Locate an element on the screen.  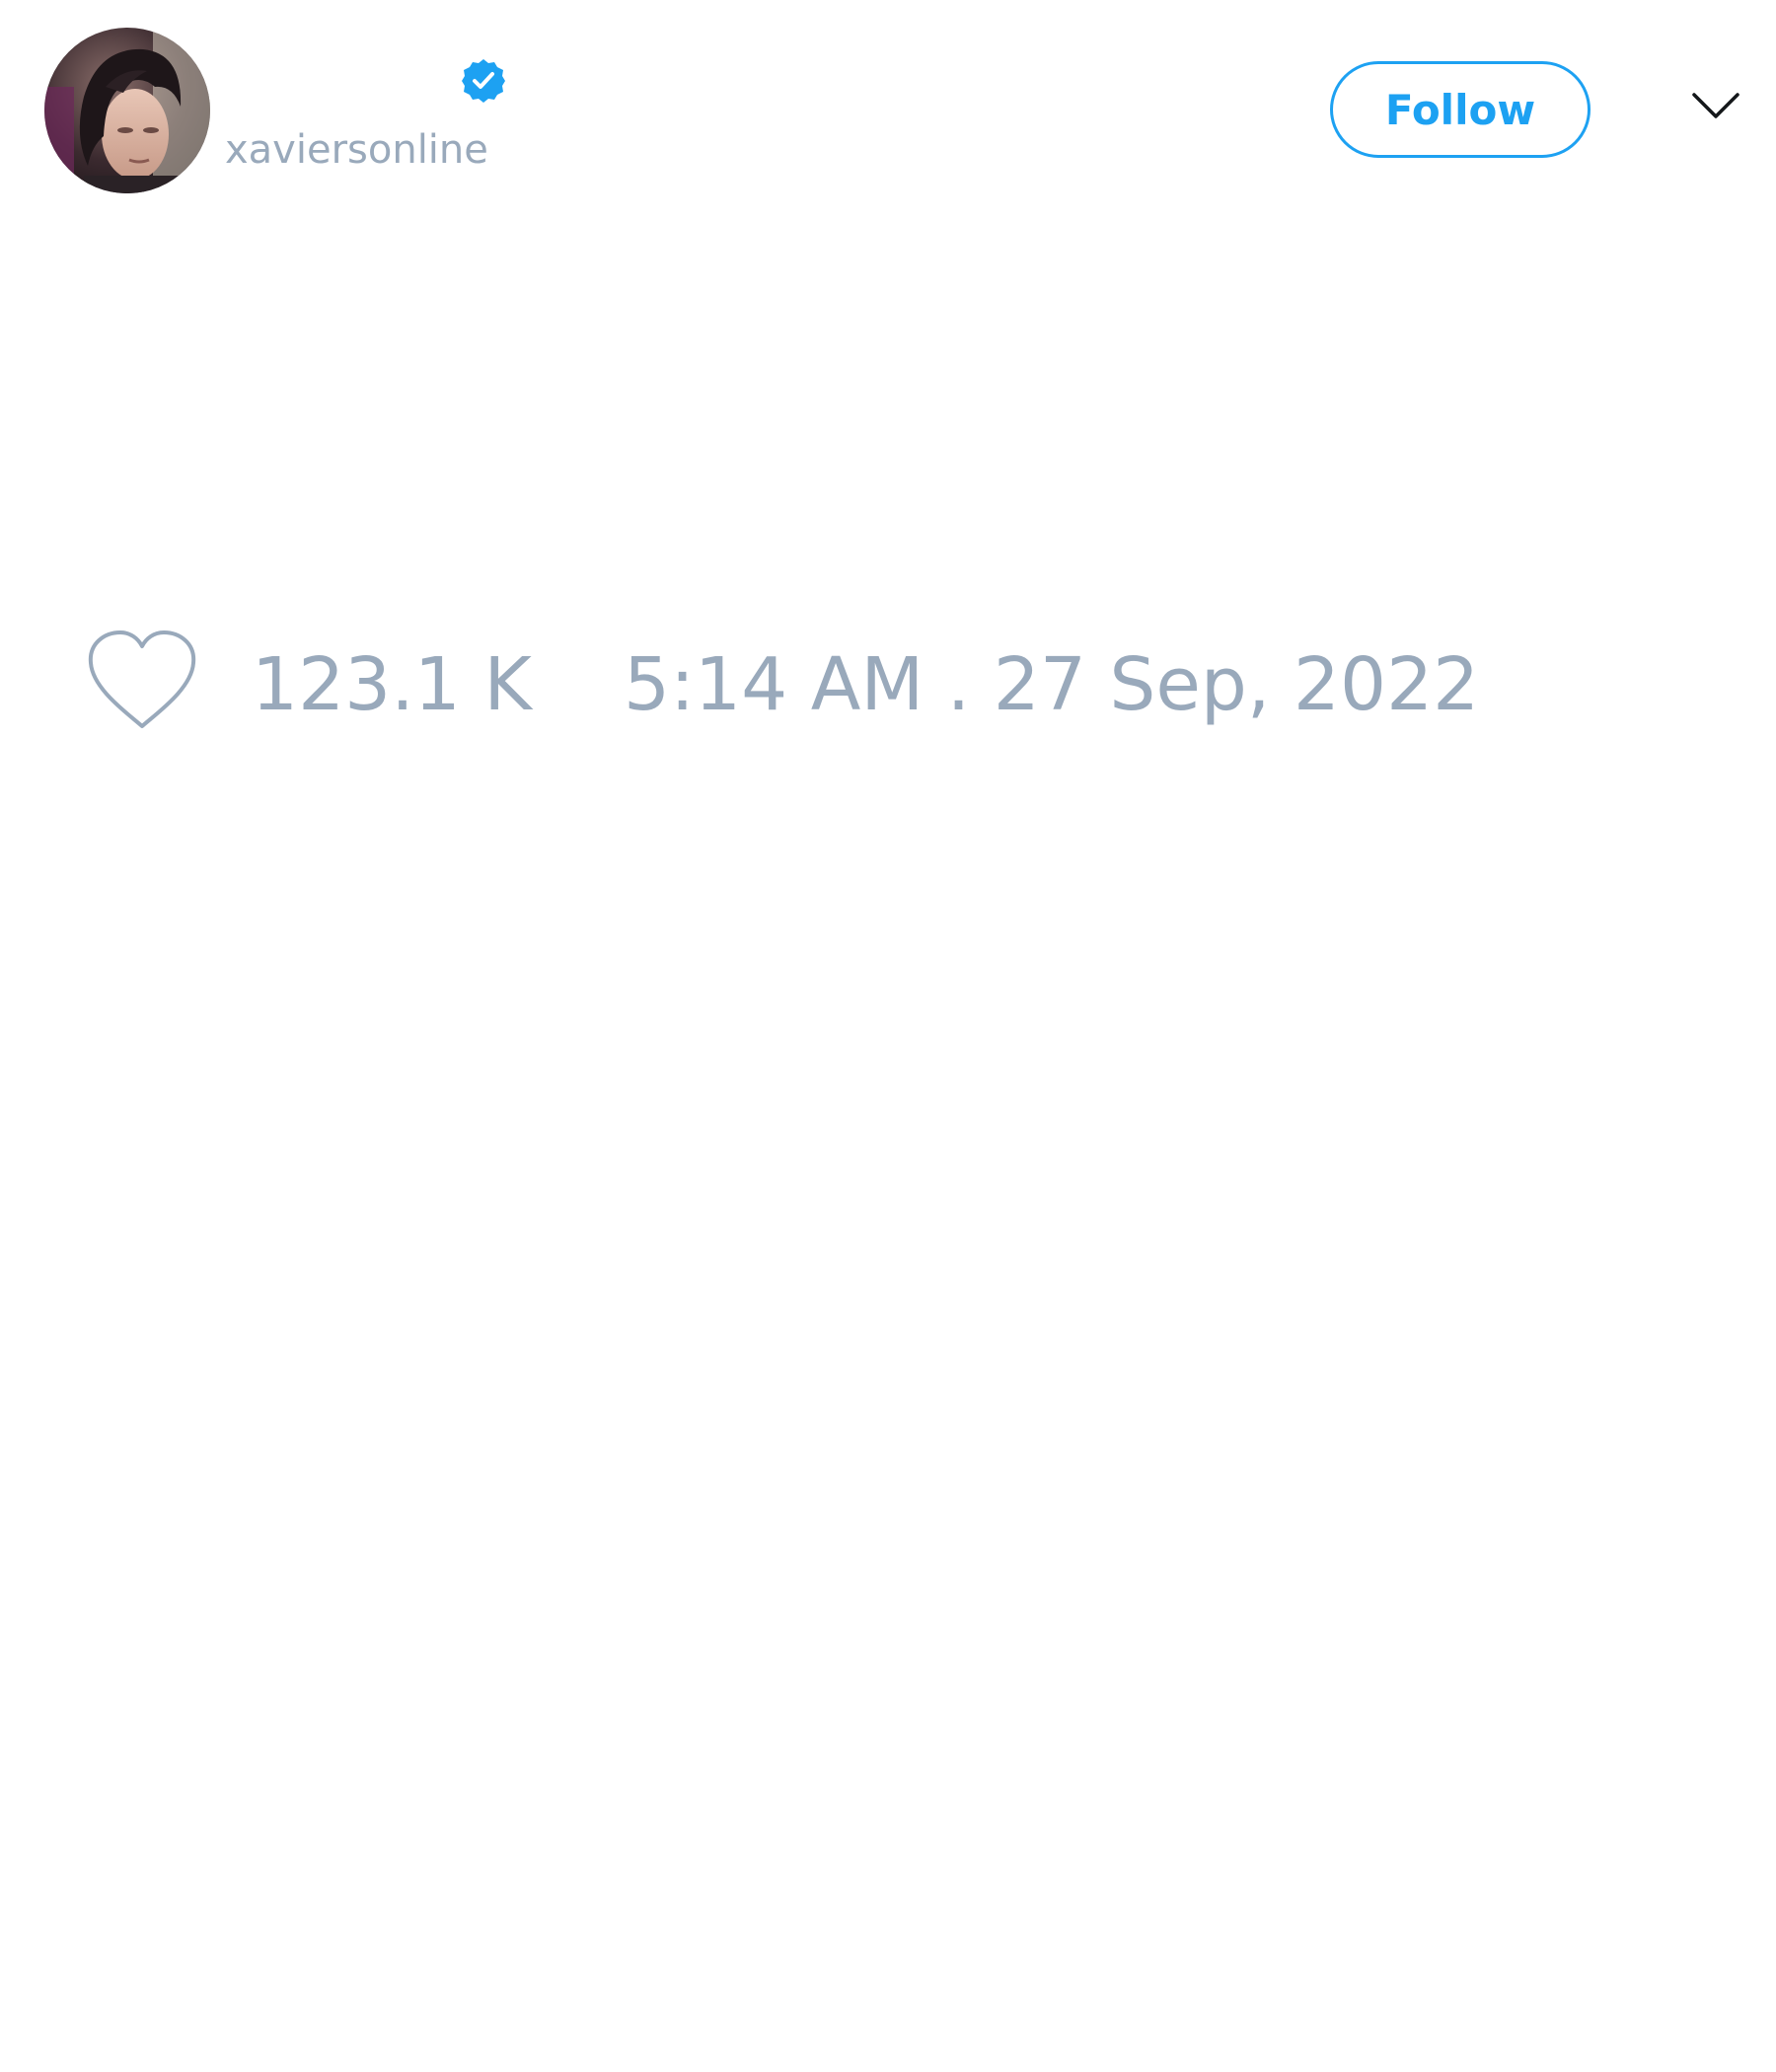
tweet-header: xaviersonline Follow is located at coordinates (888, 114).